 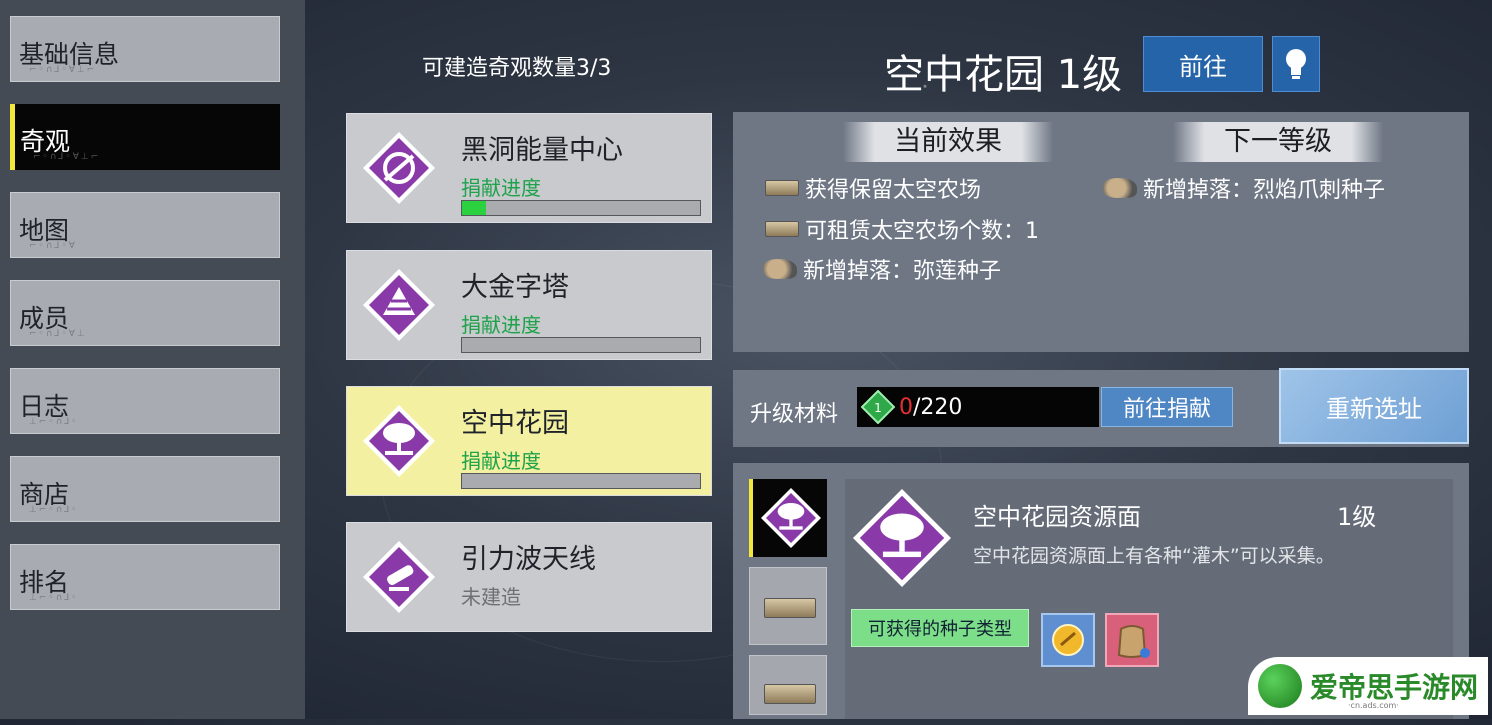 What do you see at coordinates (58, 334) in the screenshot?
I see `alien-glyph-decoration: ⌐◦∩⅃◦Ɐ⊥` at bounding box center [58, 334].